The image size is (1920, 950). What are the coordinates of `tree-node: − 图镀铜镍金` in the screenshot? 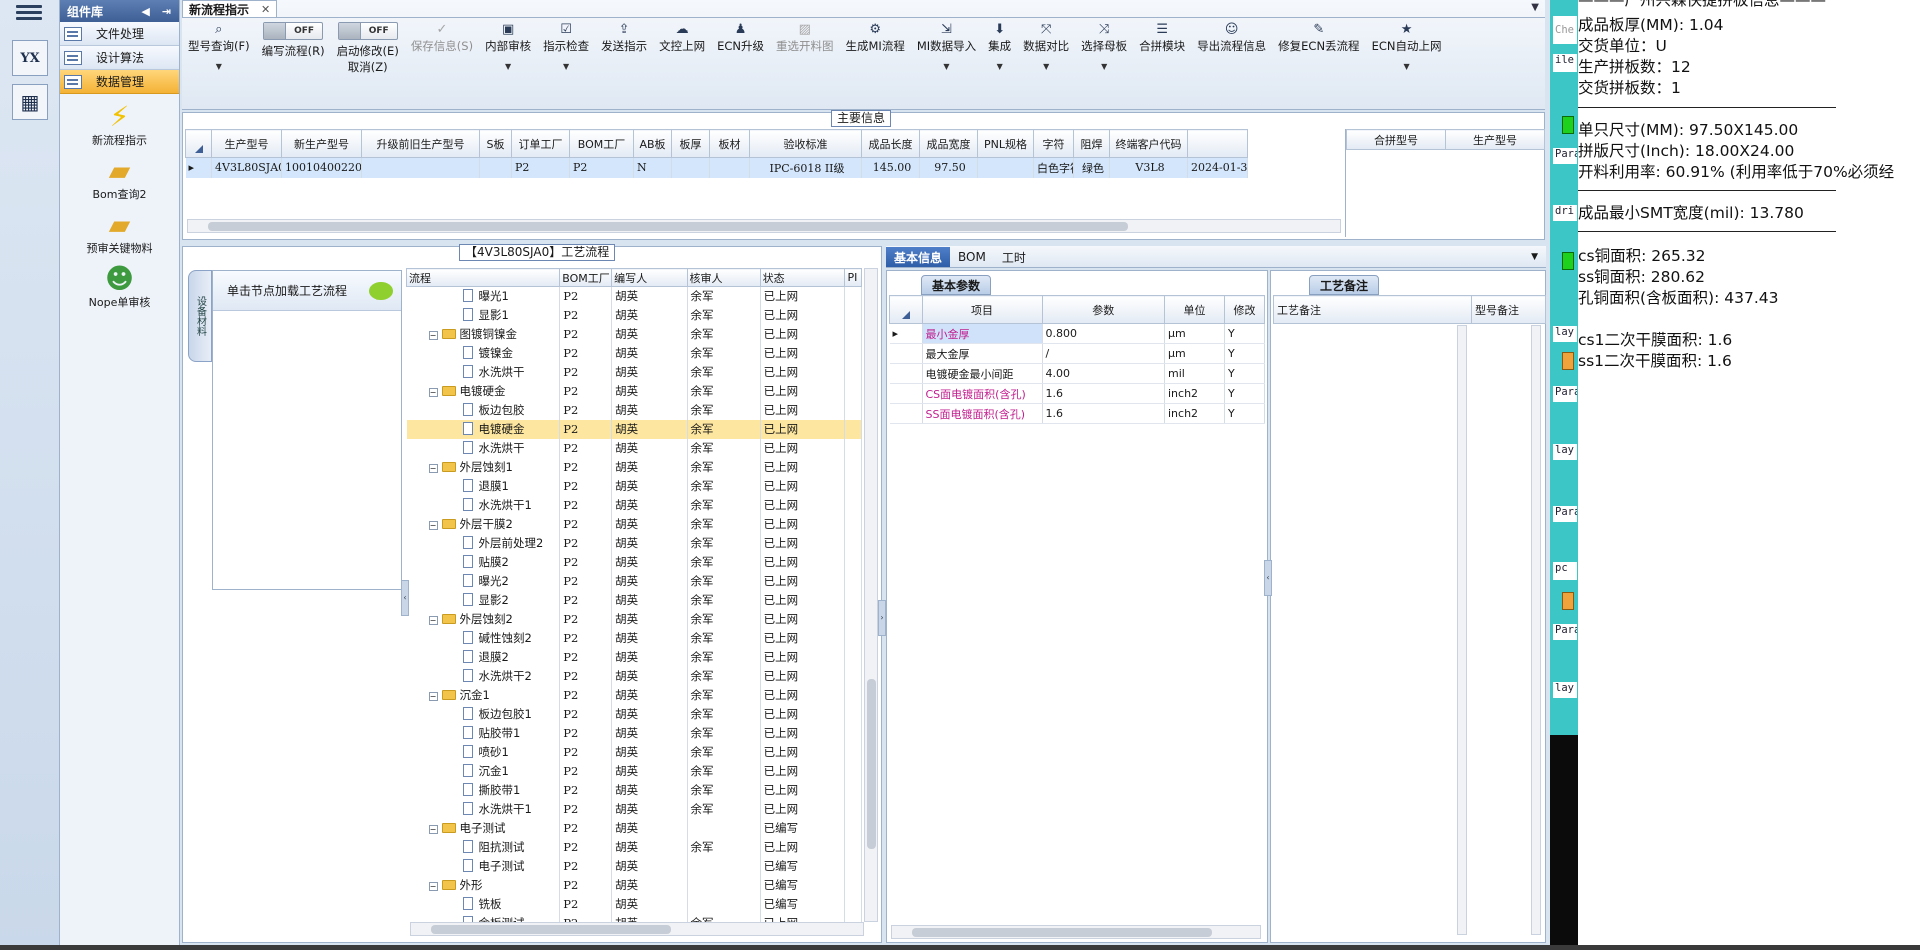 It's located at (483, 334).